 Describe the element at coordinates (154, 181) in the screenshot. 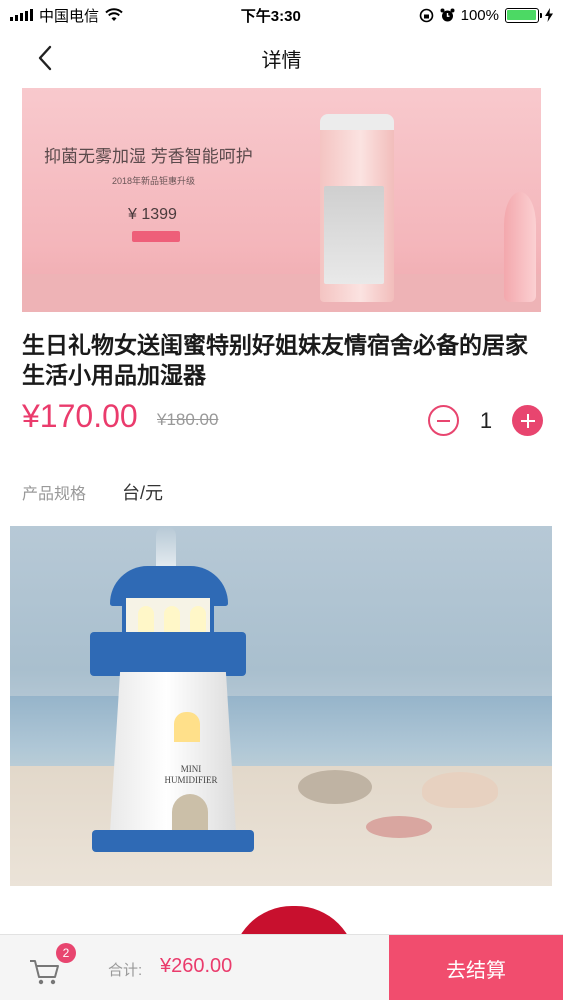

I see `banner-subline: 2018年新品钜惠升级` at that location.